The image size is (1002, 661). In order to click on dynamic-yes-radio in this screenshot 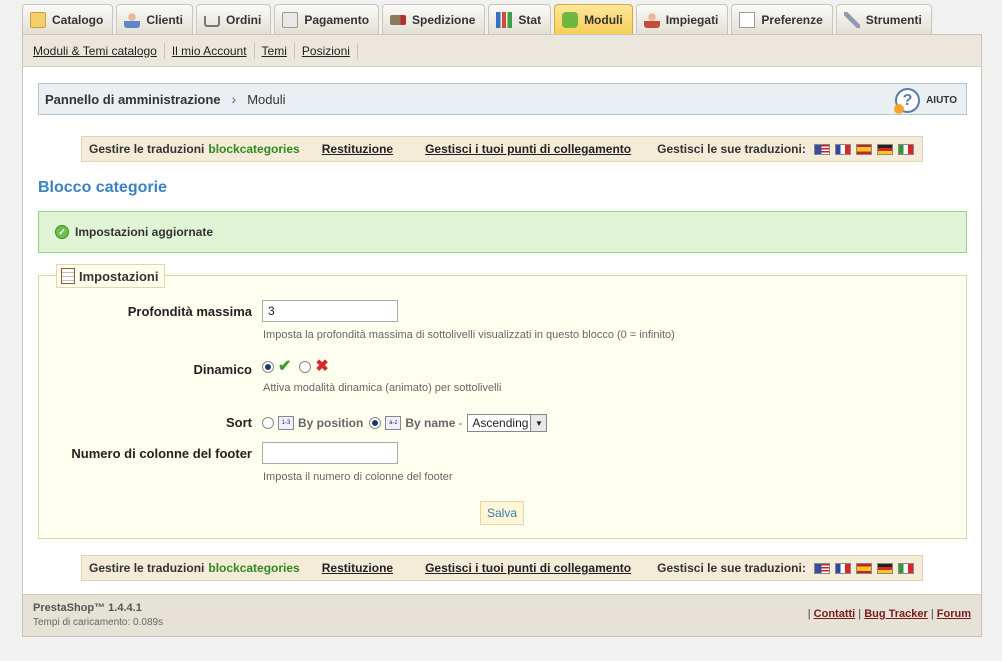, I will do `click(268, 367)`.